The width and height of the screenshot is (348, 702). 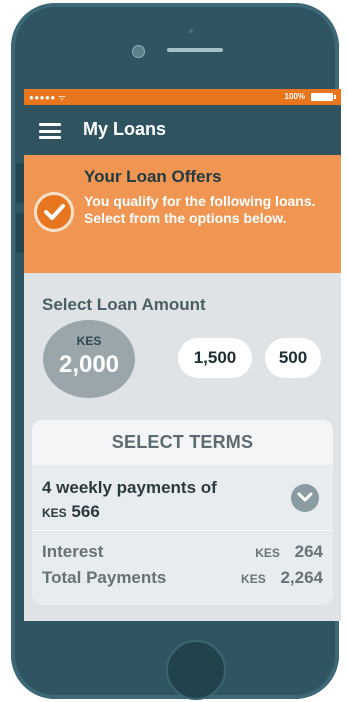 I want to click on menu-icon, so click(x=50, y=131).